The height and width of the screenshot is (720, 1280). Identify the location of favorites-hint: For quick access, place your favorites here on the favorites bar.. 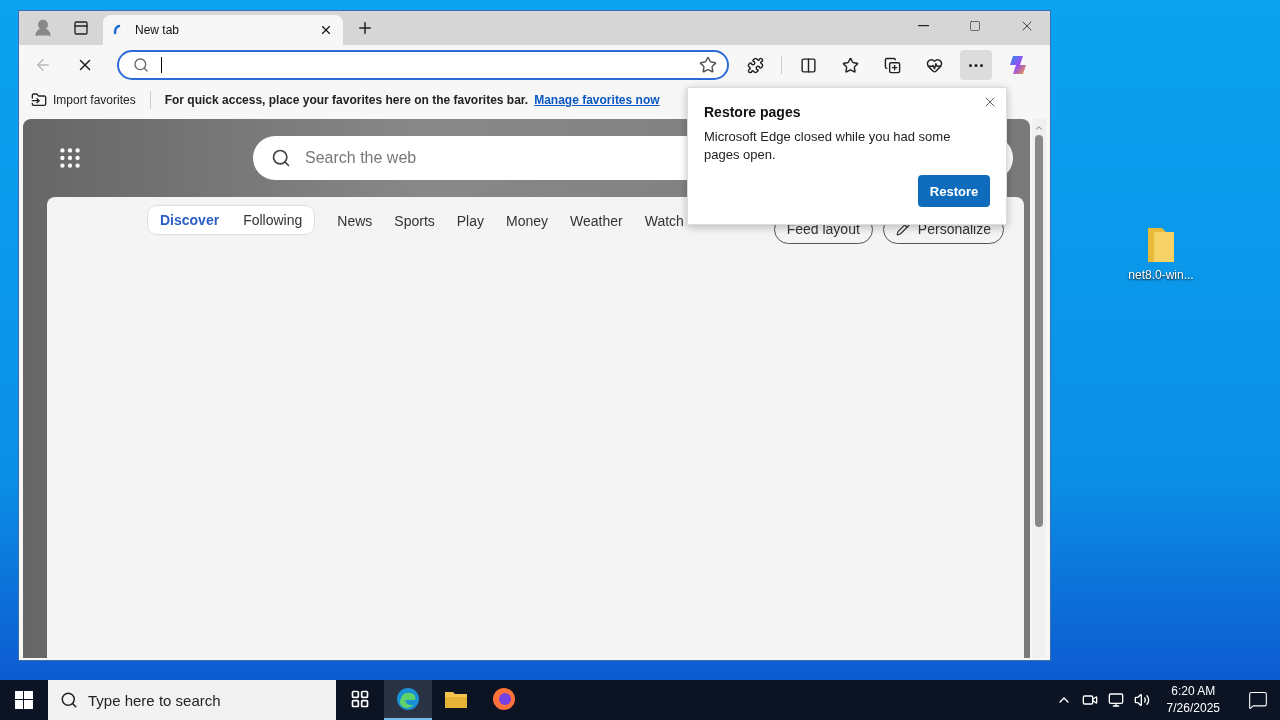
(346, 100).